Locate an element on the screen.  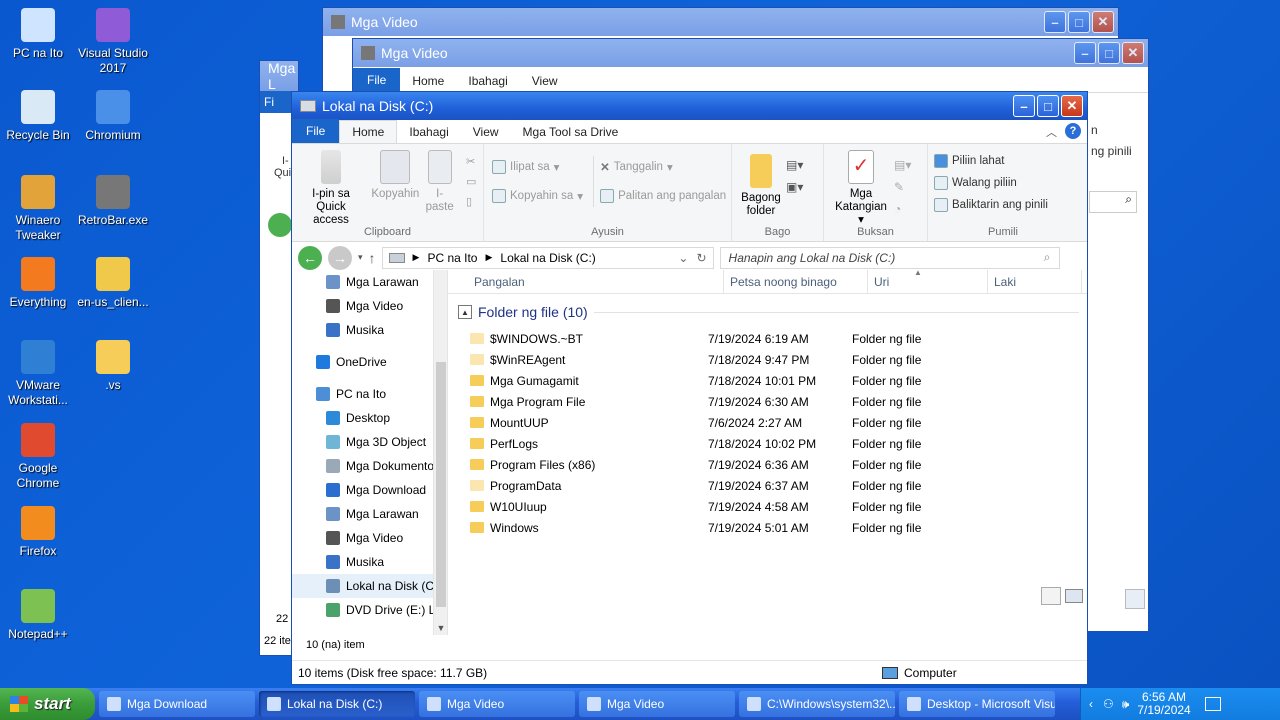
nav-scrollbar: ▼ is located at coordinates (440, 452).